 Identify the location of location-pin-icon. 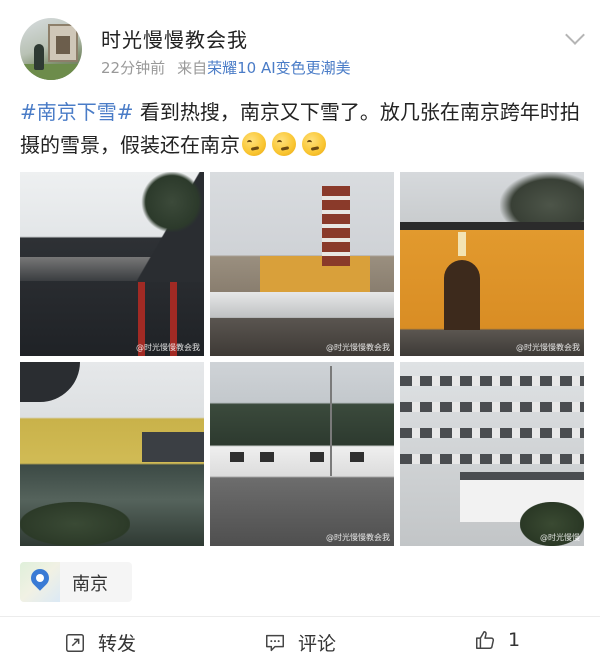
(40, 582).